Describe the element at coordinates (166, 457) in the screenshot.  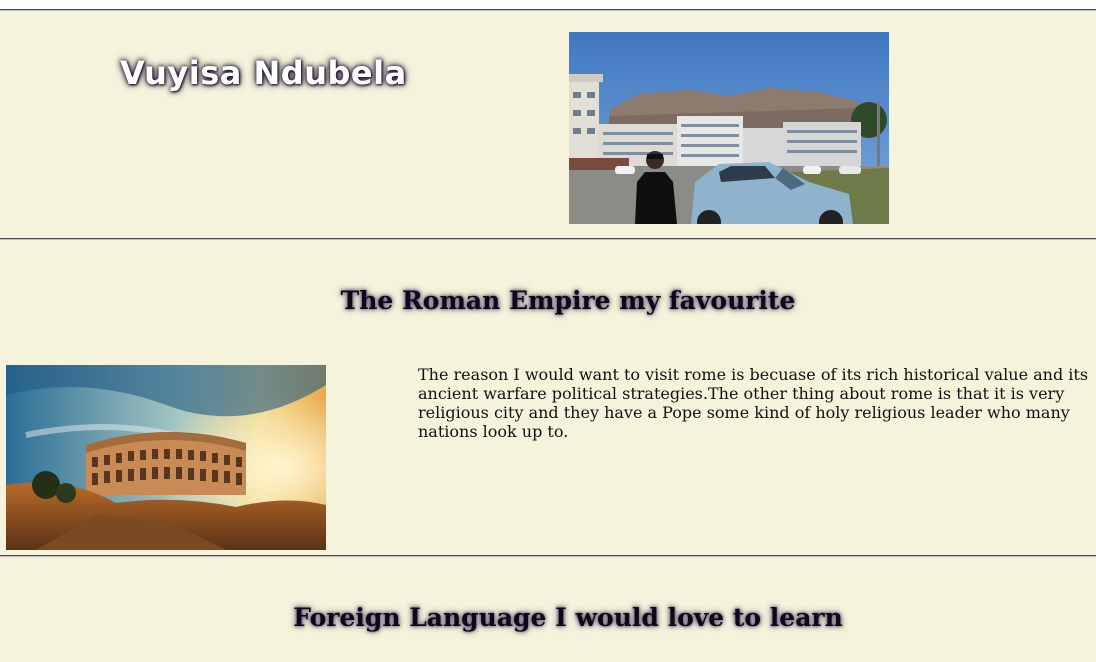
I see `colosseum-image` at that location.